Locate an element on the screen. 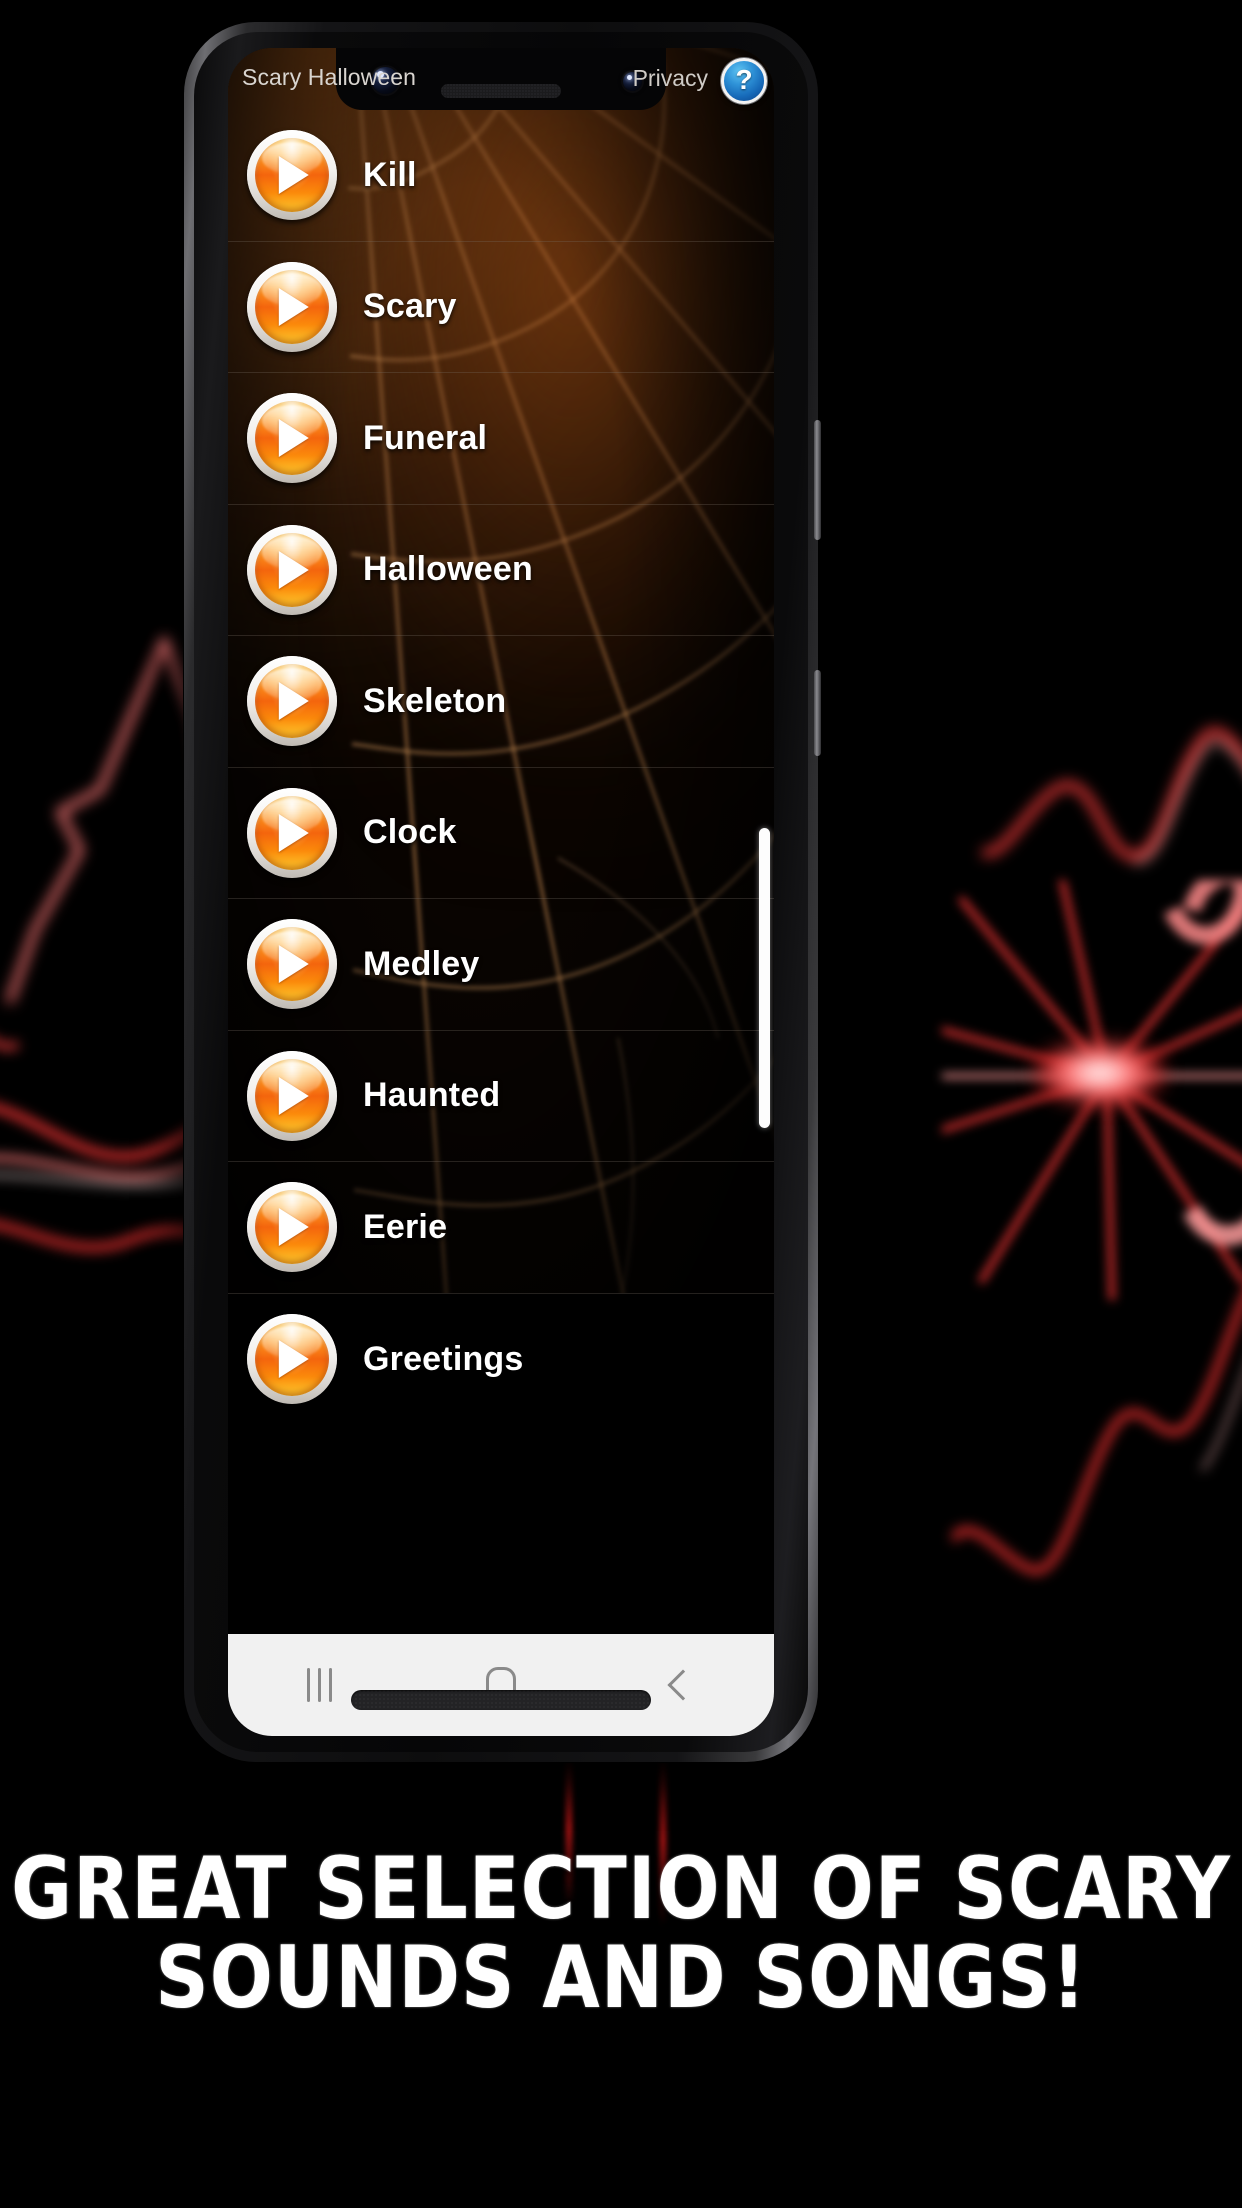 The width and height of the screenshot is (1242, 2208). list-item-label: Haunted is located at coordinates (432, 1095).